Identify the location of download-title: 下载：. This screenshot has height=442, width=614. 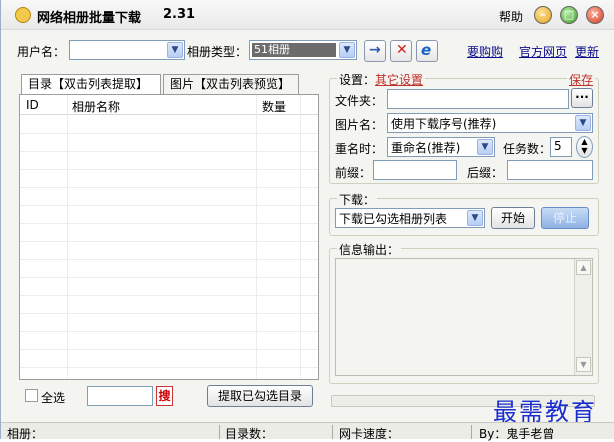
(357, 199).